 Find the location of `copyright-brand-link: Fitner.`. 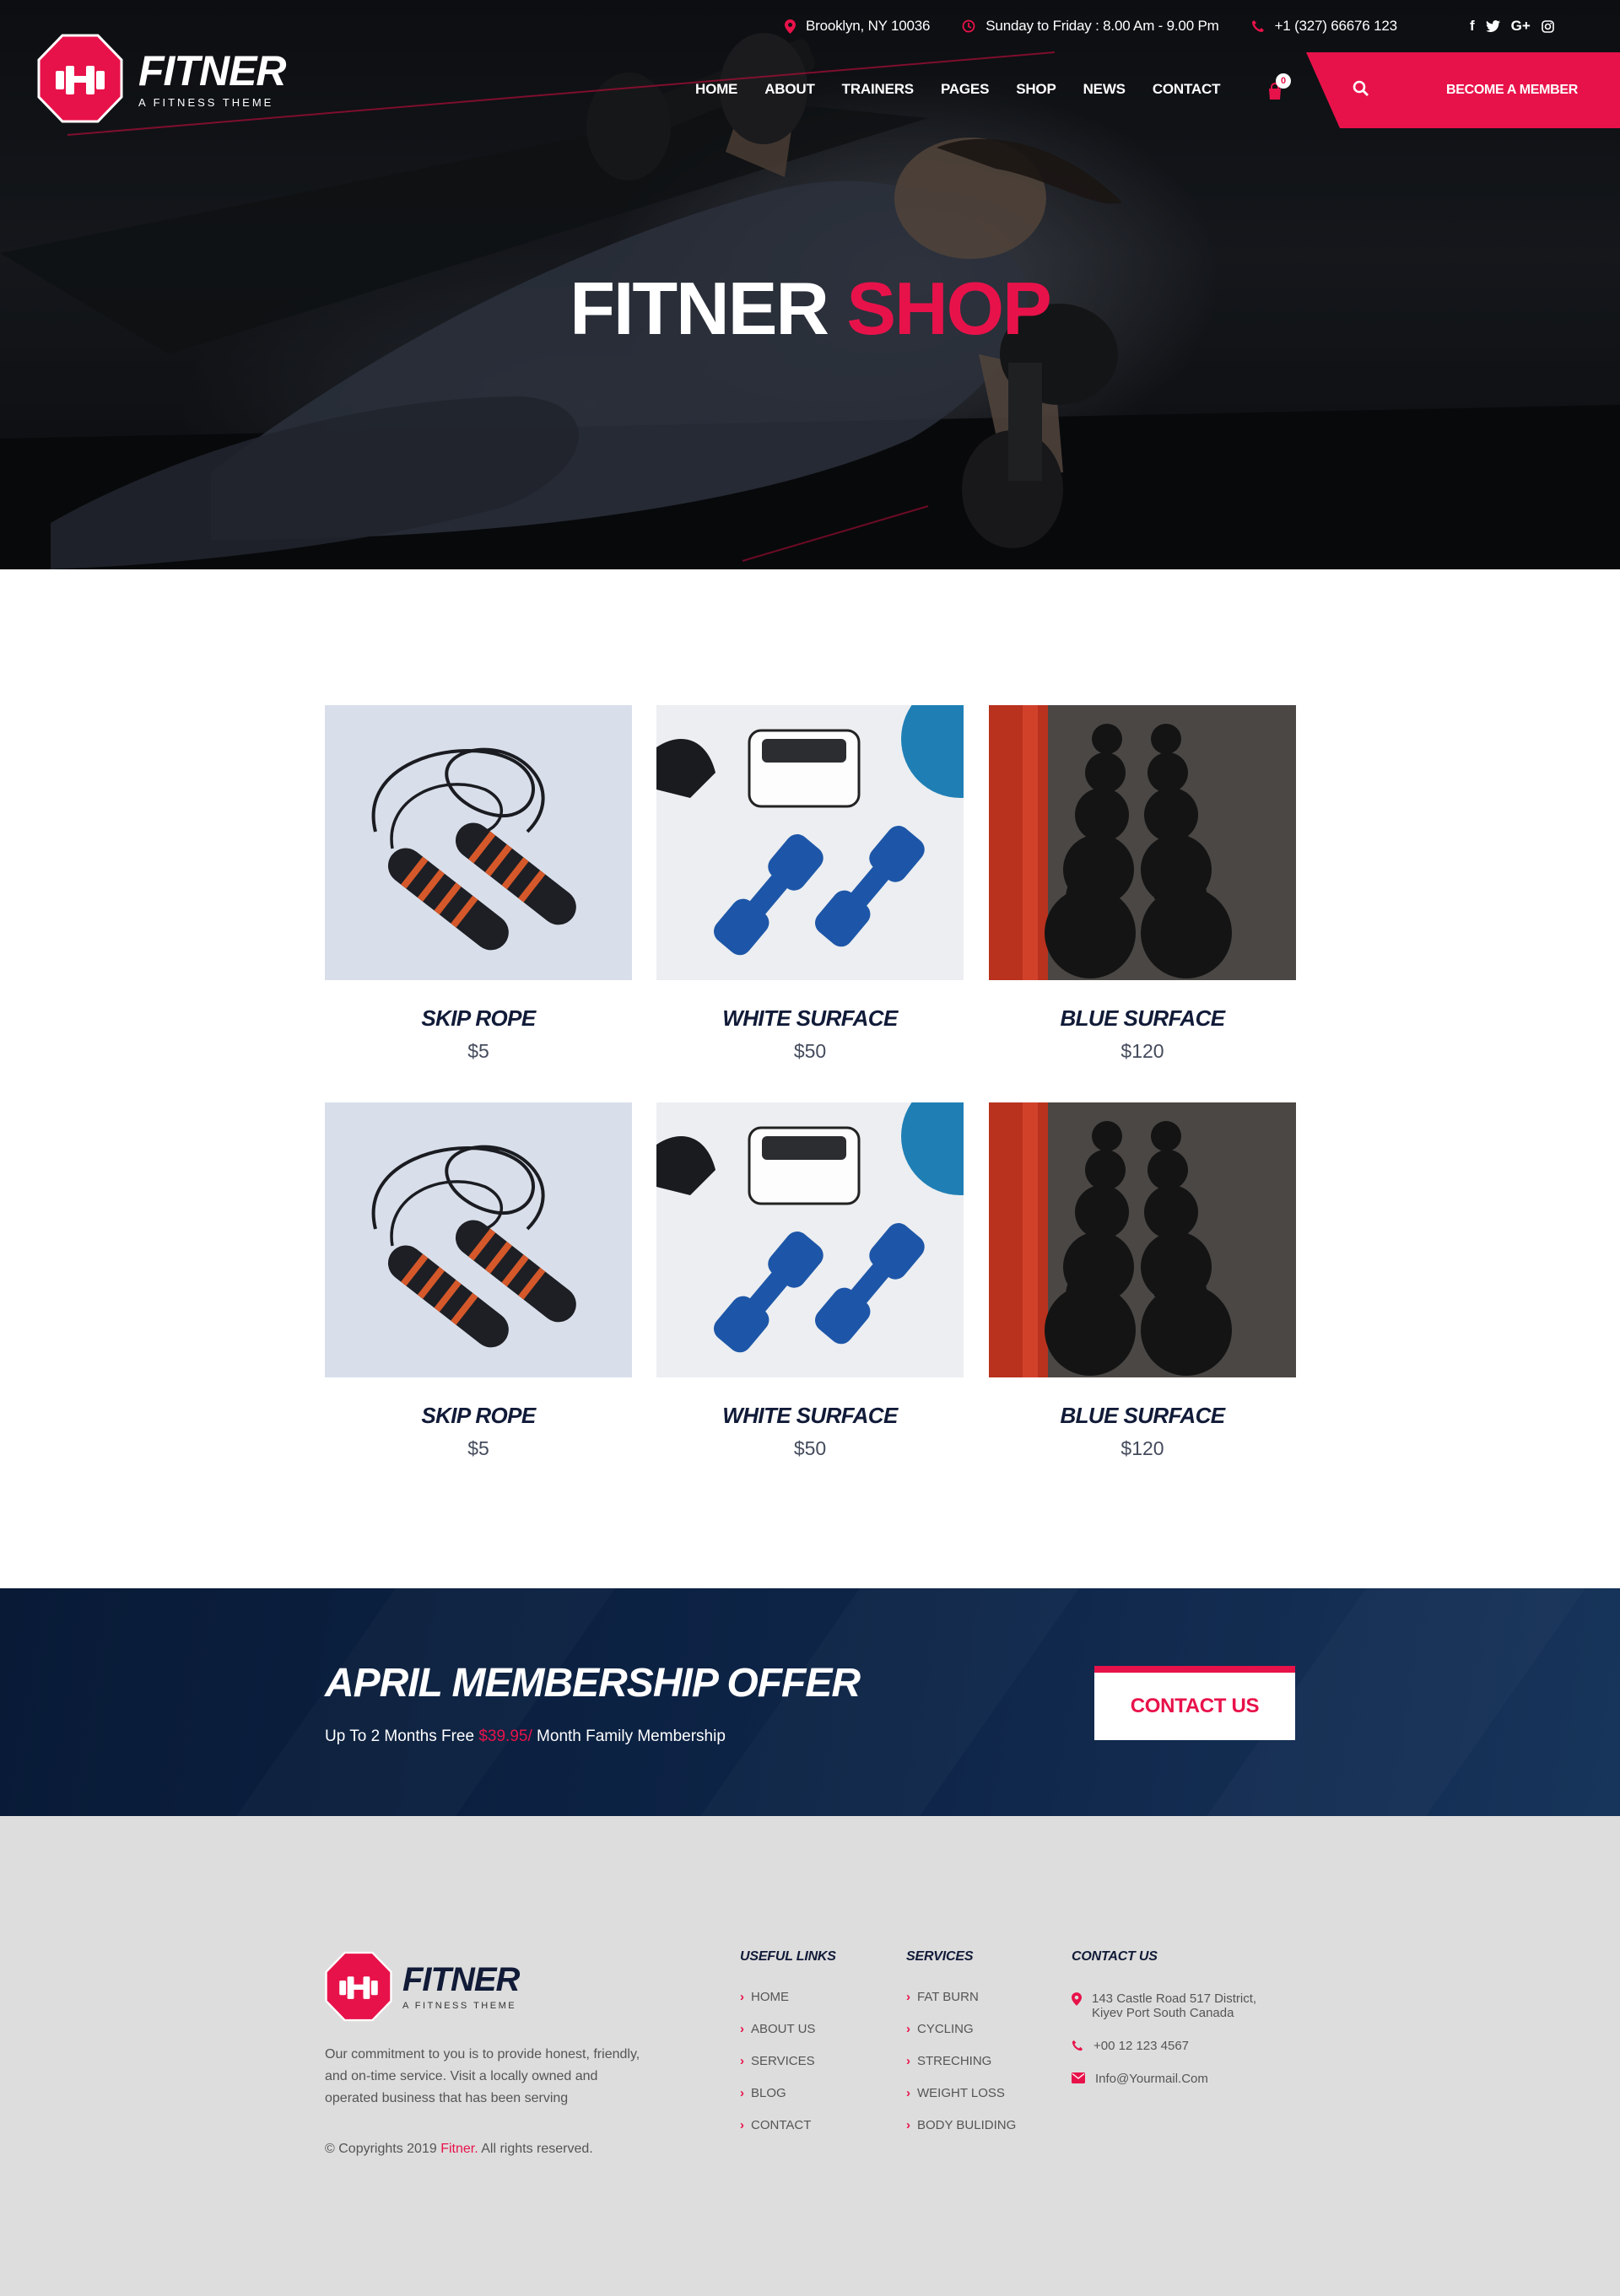

copyright-brand-link: Fitner. is located at coordinates (459, 2149).